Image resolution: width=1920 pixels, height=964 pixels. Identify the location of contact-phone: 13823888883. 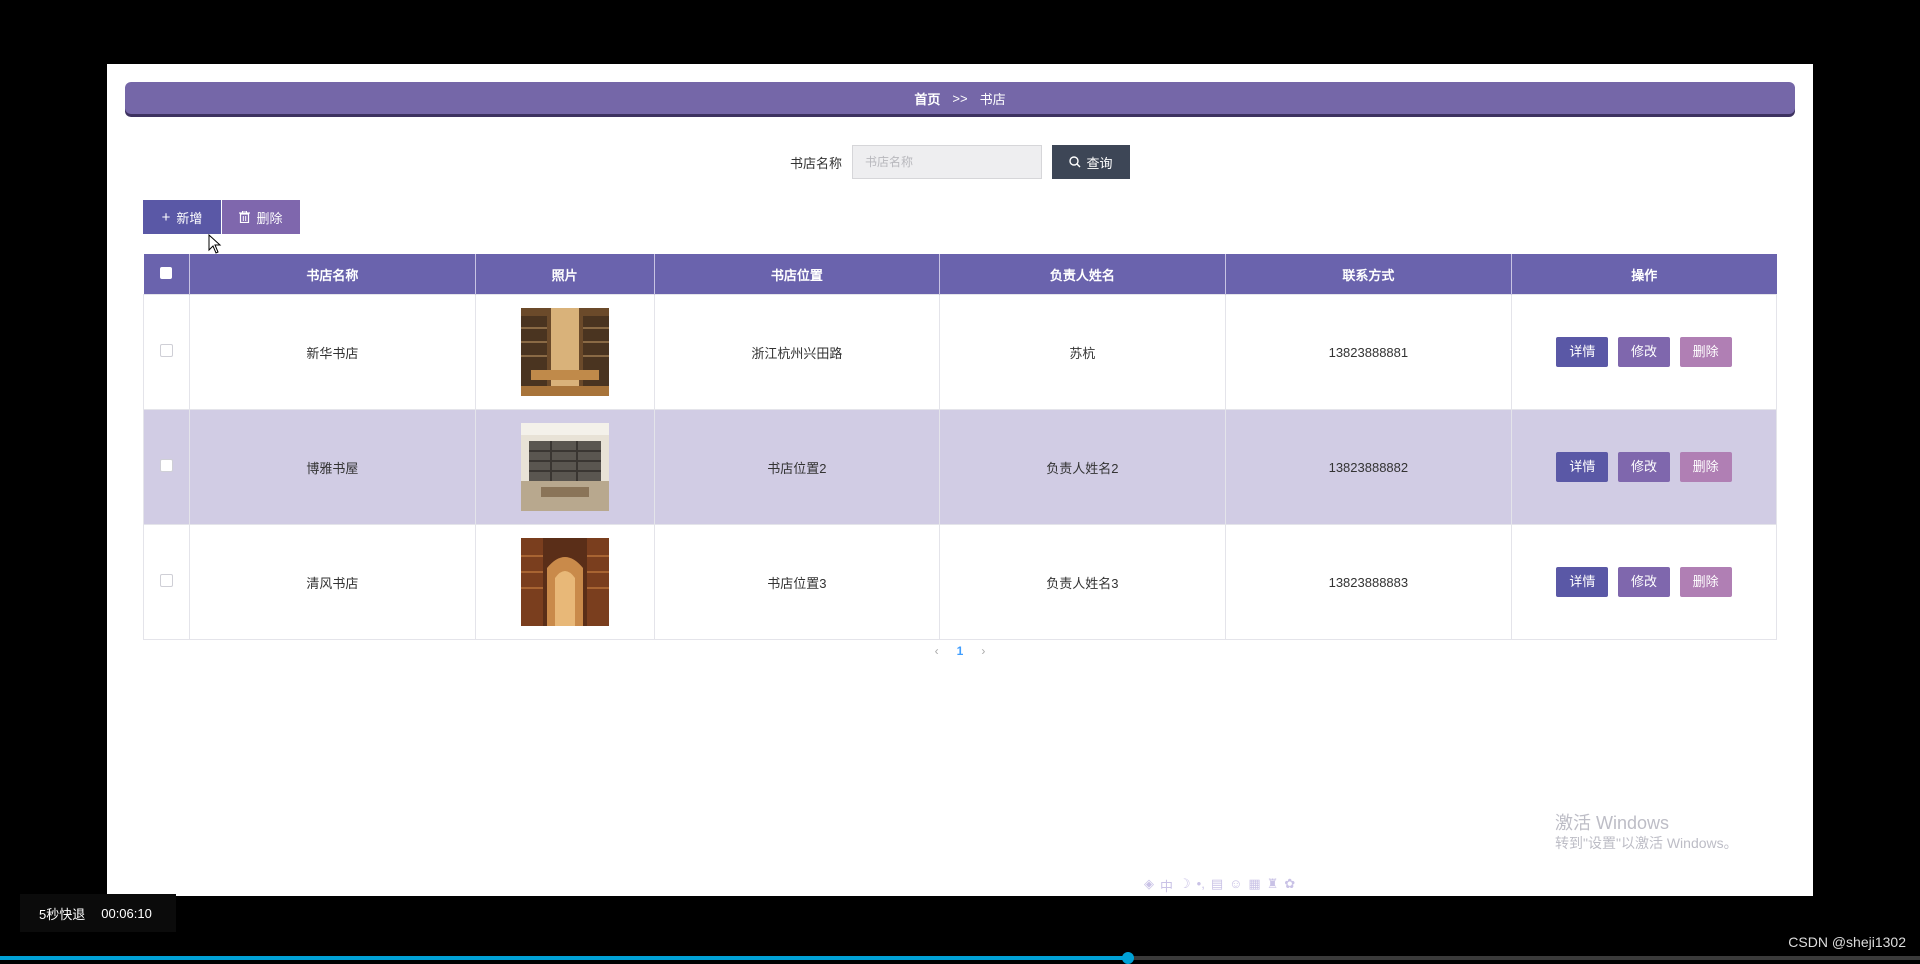
(1368, 582).